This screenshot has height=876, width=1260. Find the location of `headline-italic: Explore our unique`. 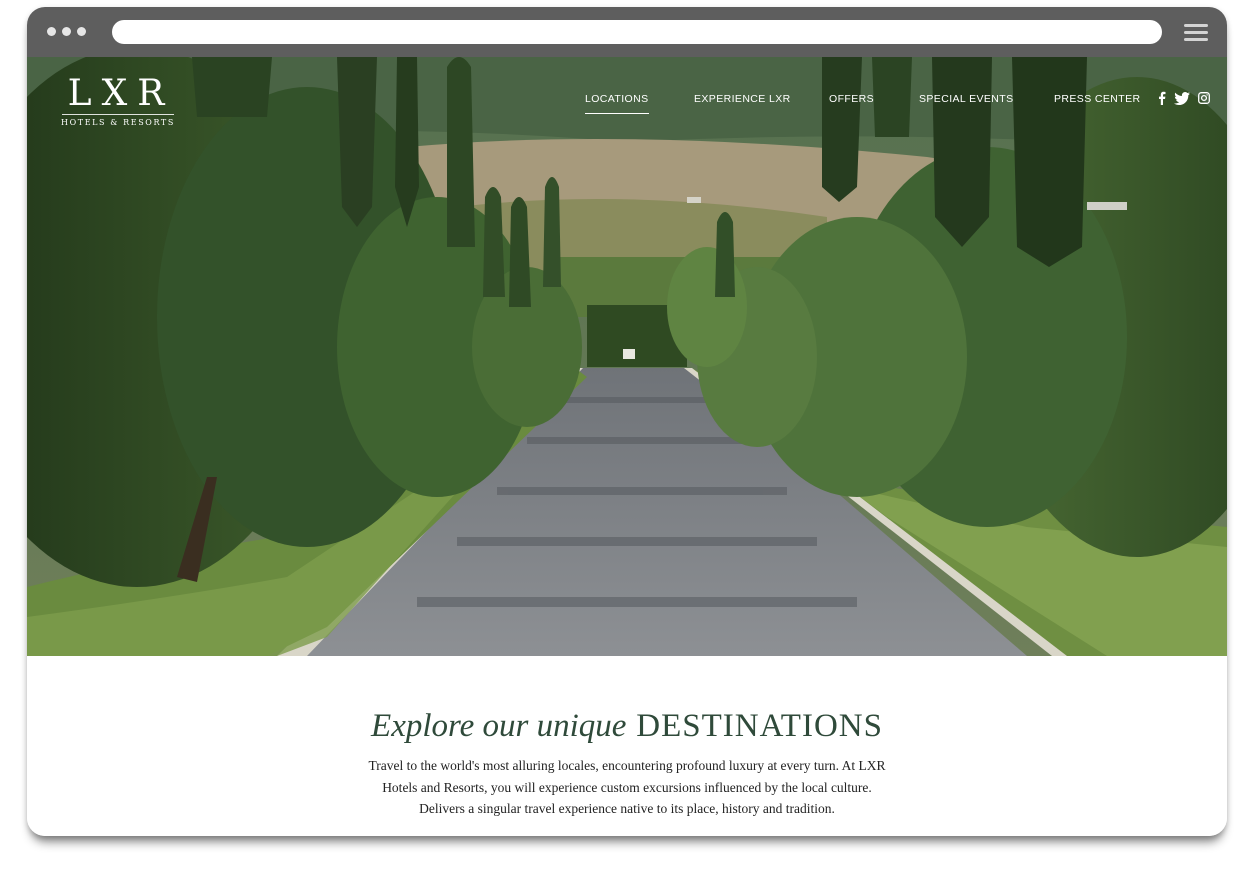

headline-italic: Explore our unique is located at coordinates (499, 726).